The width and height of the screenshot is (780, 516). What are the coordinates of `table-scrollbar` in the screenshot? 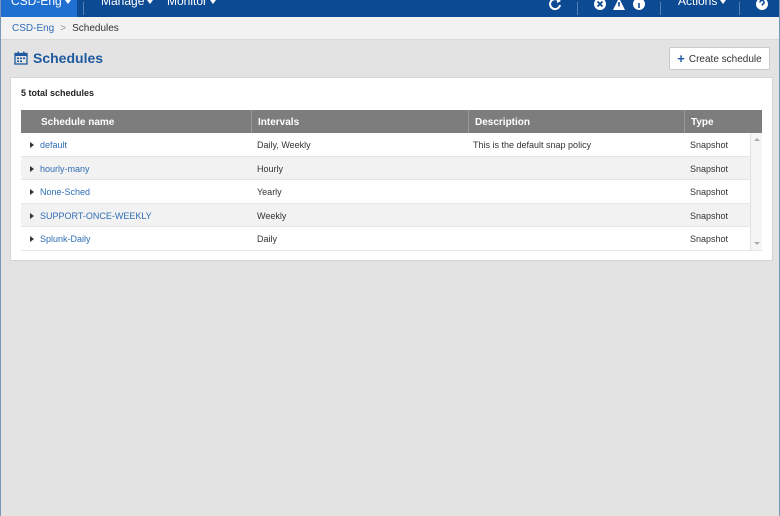 It's located at (756, 191).